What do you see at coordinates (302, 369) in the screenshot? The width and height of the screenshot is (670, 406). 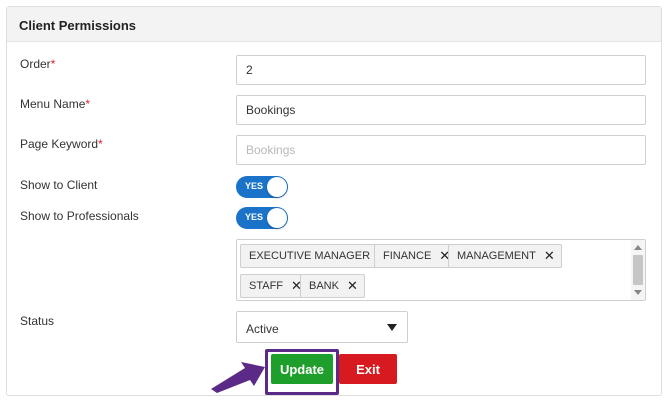 I see `update-button: Update` at bounding box center [302, 369].